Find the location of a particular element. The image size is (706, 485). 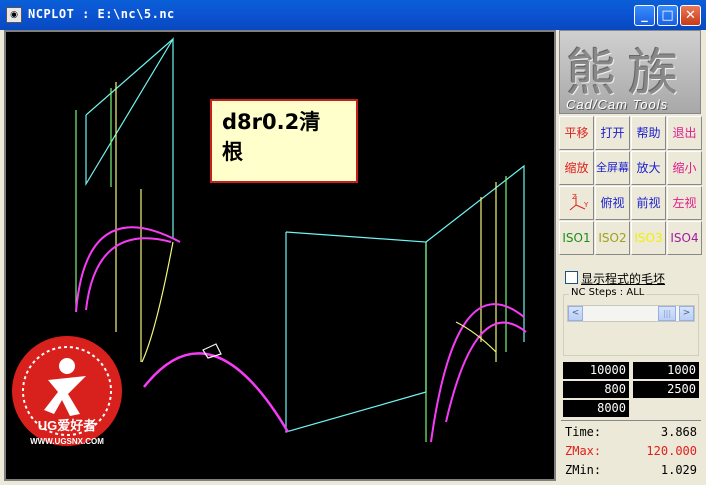

zoom-out-button: 缩小 is located at coordinates (684, 168).